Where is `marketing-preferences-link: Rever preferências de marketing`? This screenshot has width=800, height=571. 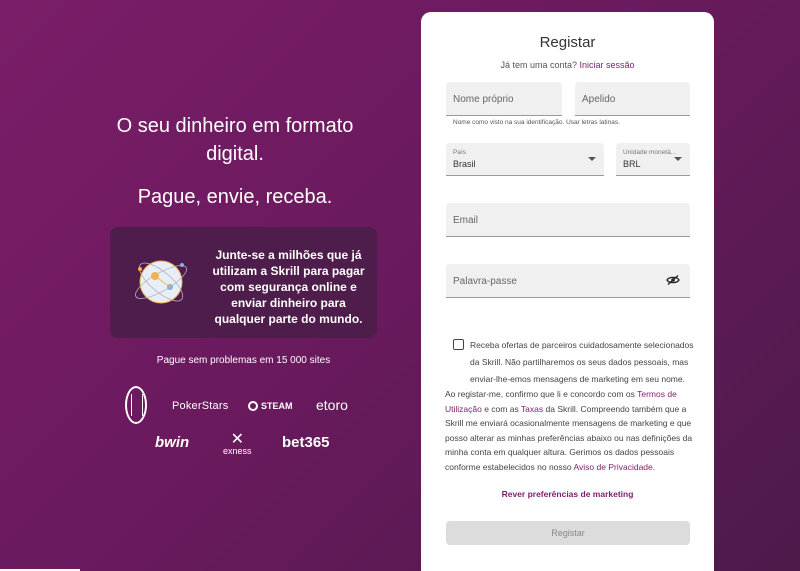
marketing-preferences-link: Rever preferências de marketing is located at coordinates (567, 494).